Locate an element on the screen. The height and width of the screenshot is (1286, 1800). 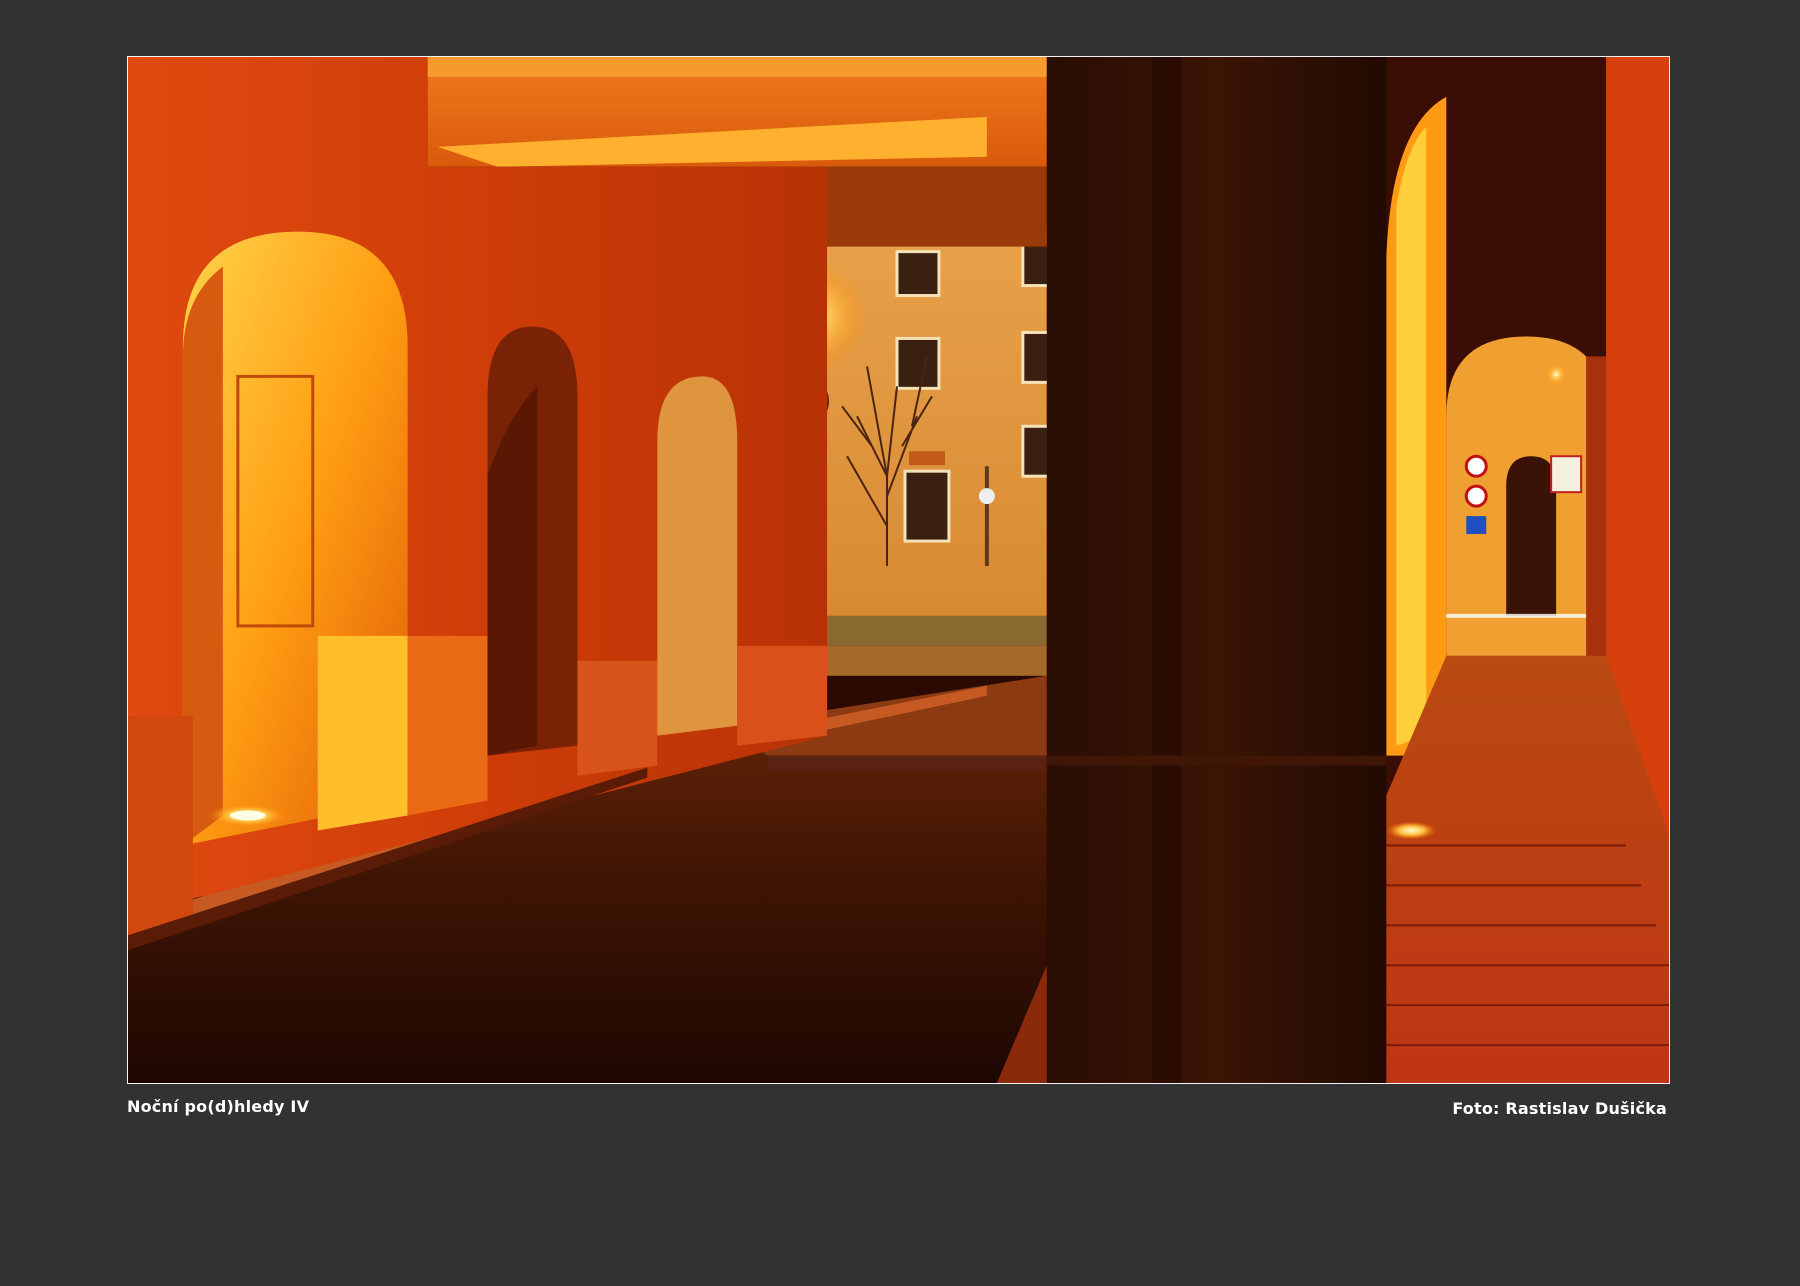
photo-credit: Foto: Rastislav Dušička is located at coordinates (1559, 1108).